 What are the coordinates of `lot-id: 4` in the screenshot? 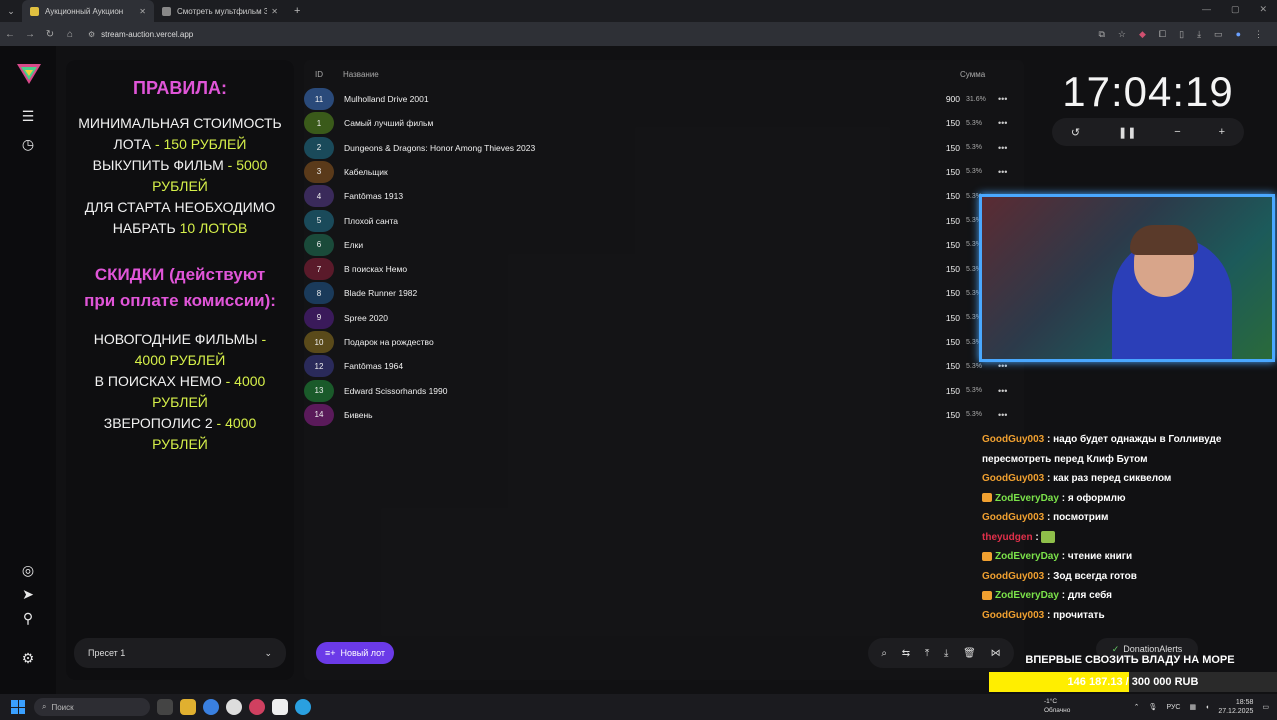 It's located at (319, 196).